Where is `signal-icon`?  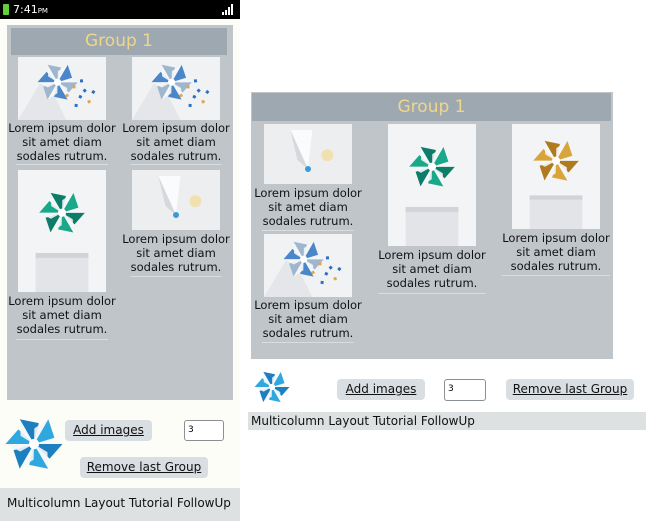
signal-icon is located at coordinates (228, 9).